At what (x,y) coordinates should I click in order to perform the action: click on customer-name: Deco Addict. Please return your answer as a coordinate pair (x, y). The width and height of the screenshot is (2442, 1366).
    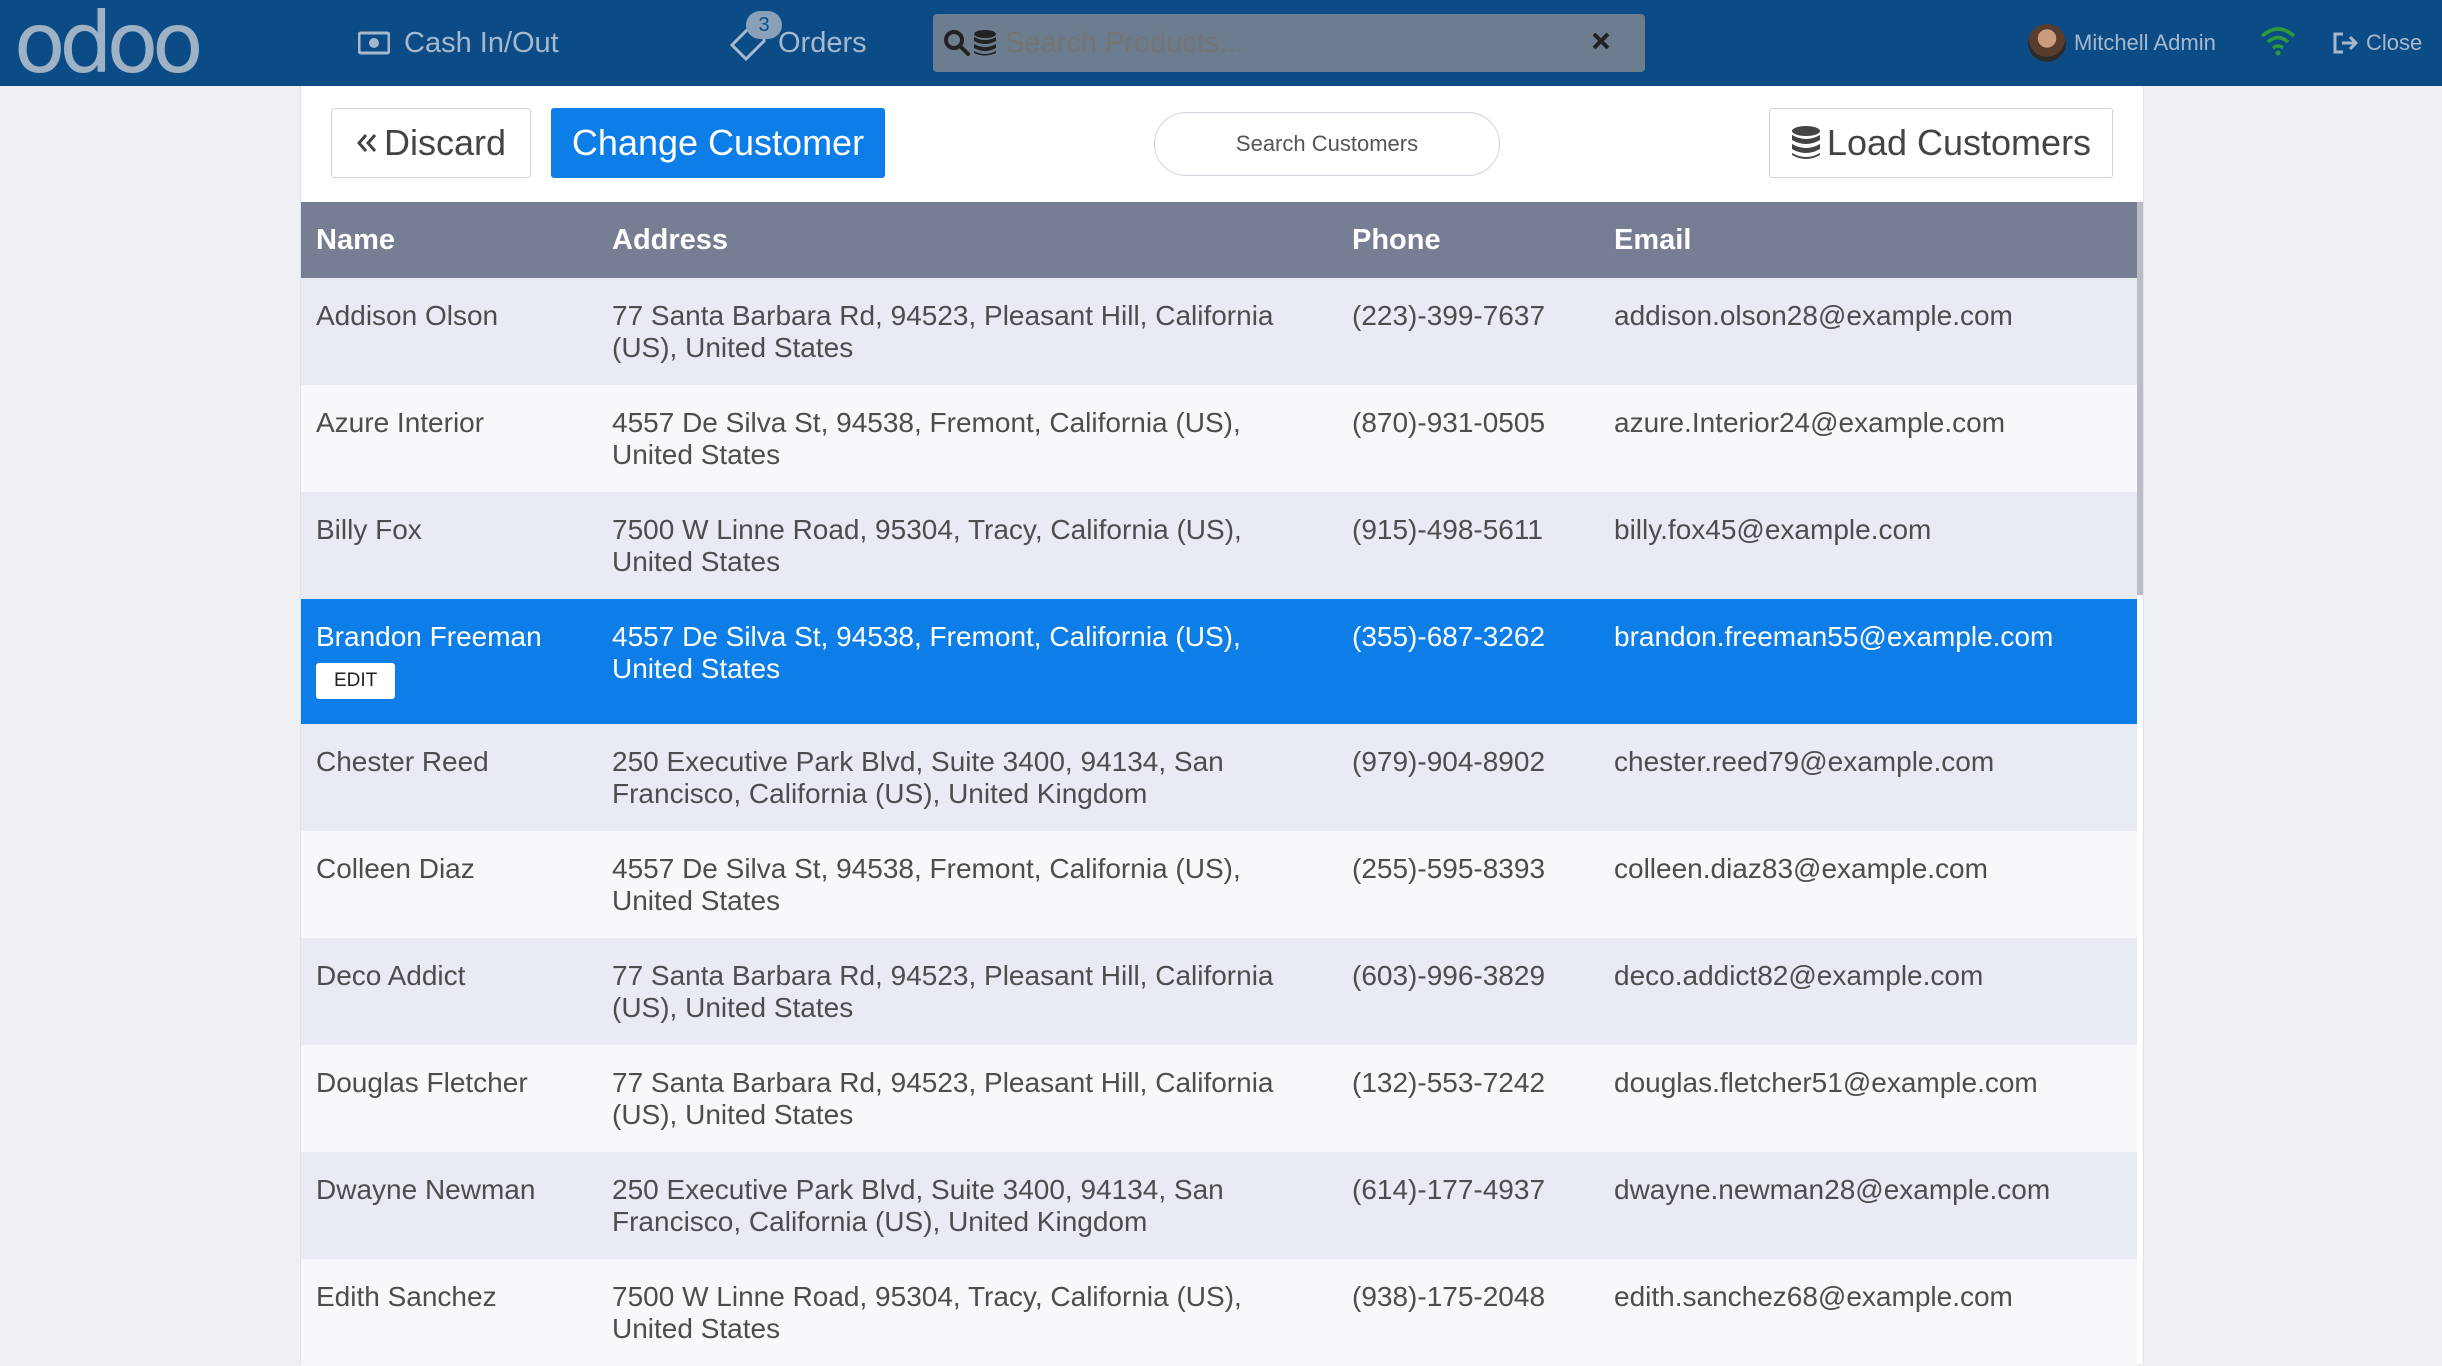
    Looking at the image, I should click on (391, 975).